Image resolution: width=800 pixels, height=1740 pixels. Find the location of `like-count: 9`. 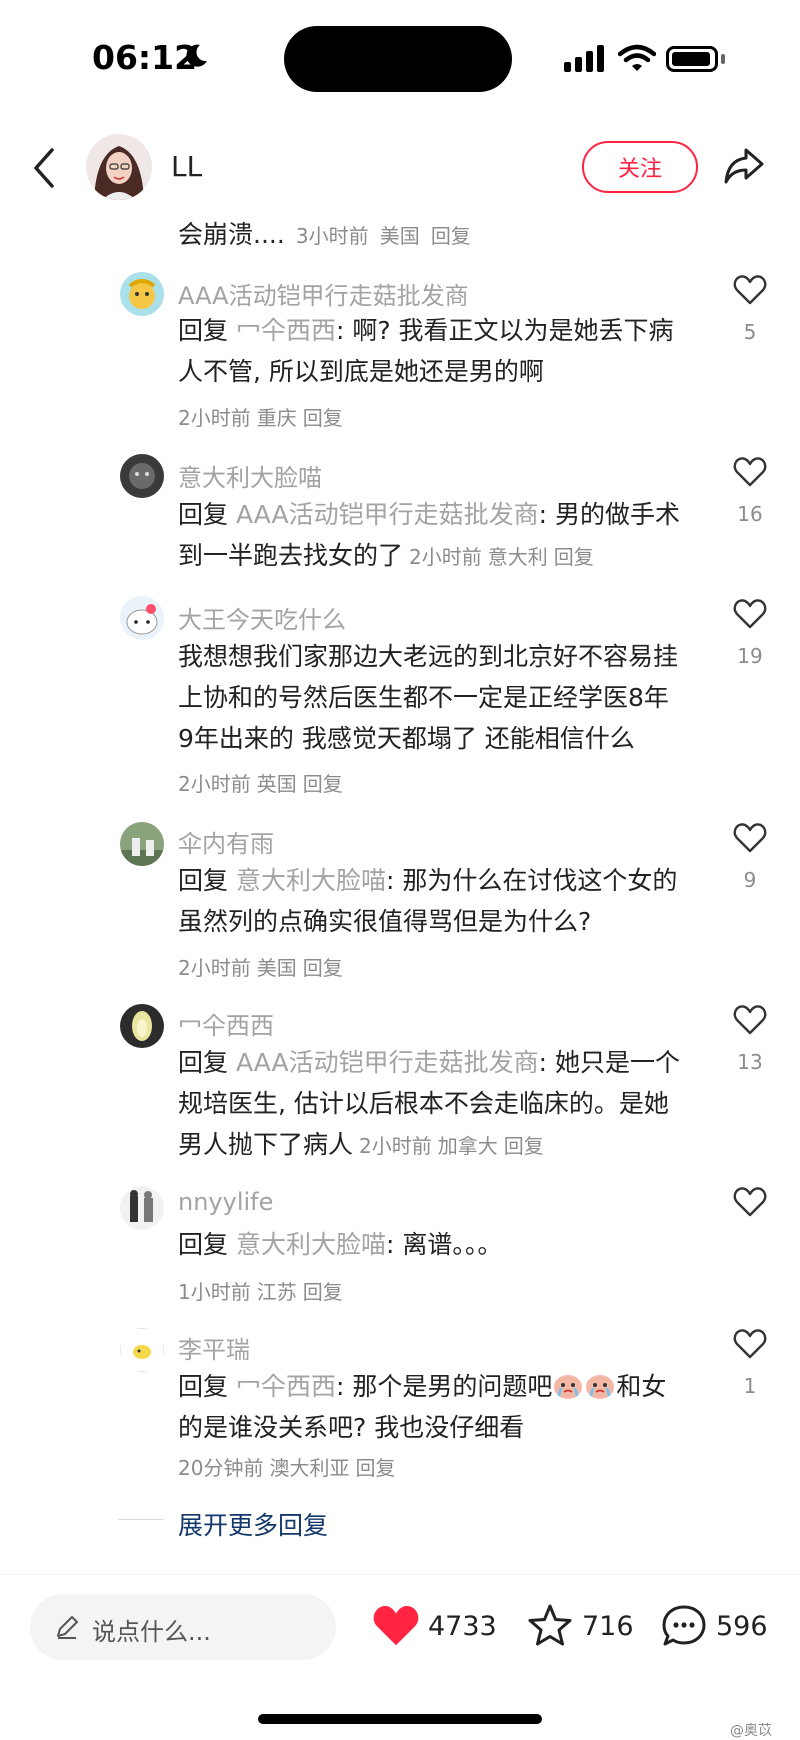

like-count: 9 is located at coordinates (750, 880).